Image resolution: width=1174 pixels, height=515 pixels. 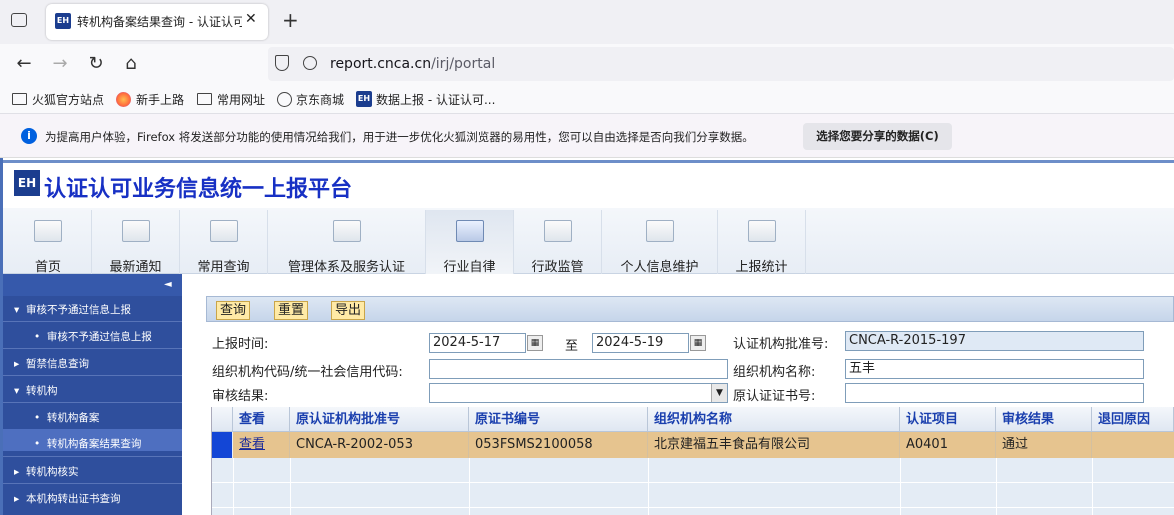 I want to click on menu-common-query: 常用查询, so click(x=224, y=242).